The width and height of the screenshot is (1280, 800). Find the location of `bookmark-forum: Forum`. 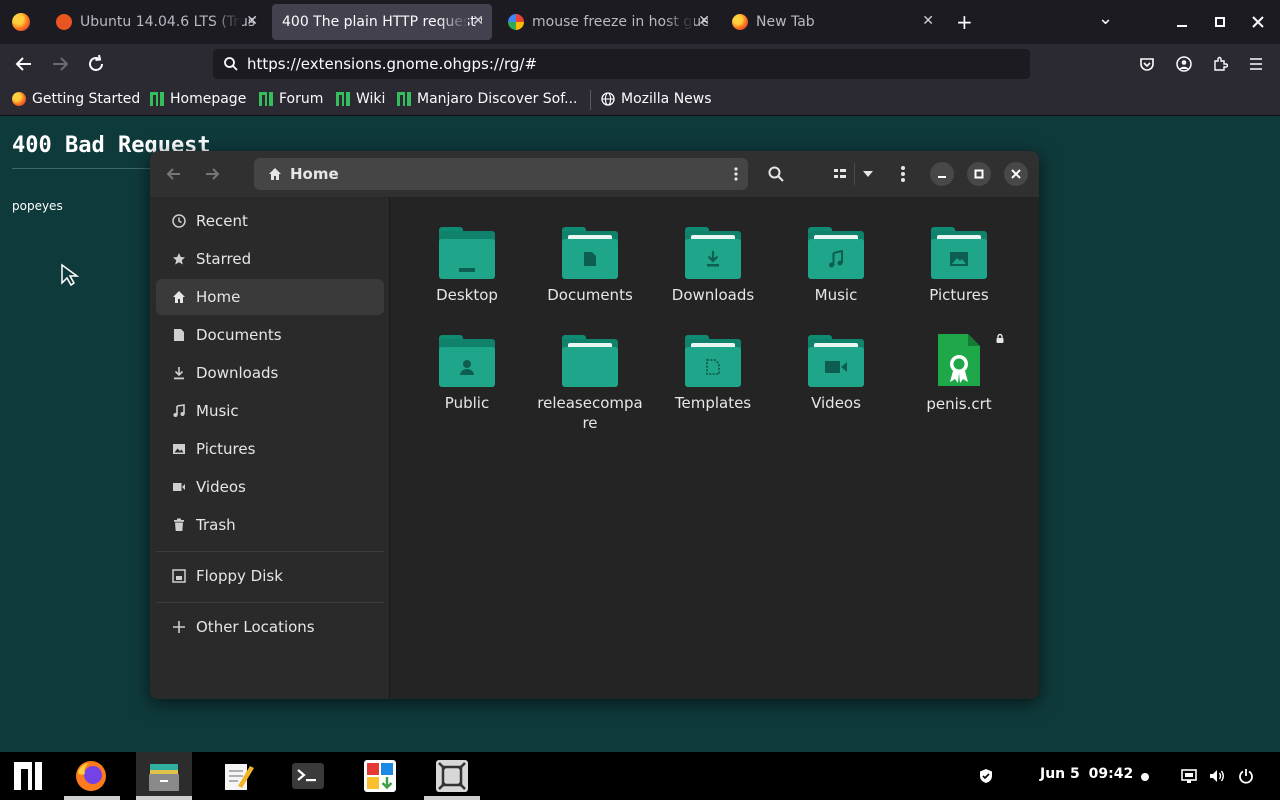

bookmark-forum: Forum is located at coordinates (291, 99).